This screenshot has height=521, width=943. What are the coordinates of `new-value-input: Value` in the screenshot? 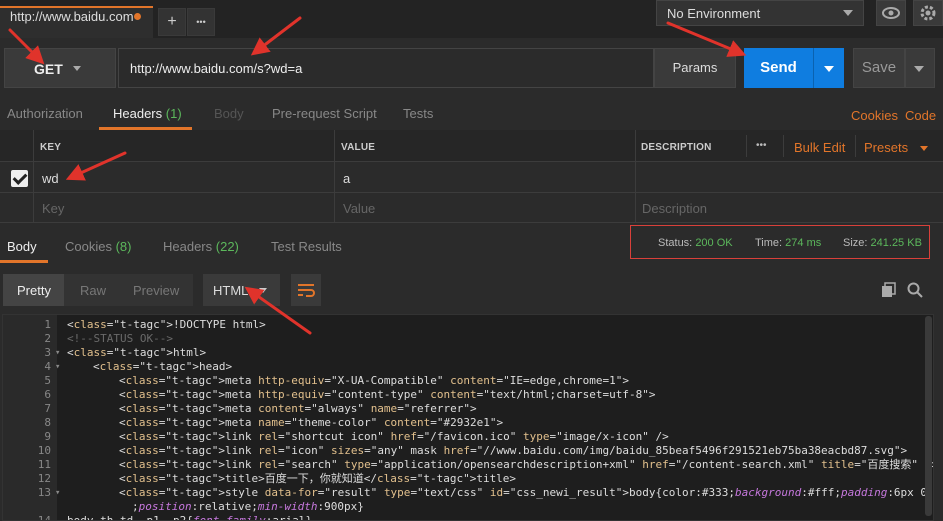 It's located at (359, 208).